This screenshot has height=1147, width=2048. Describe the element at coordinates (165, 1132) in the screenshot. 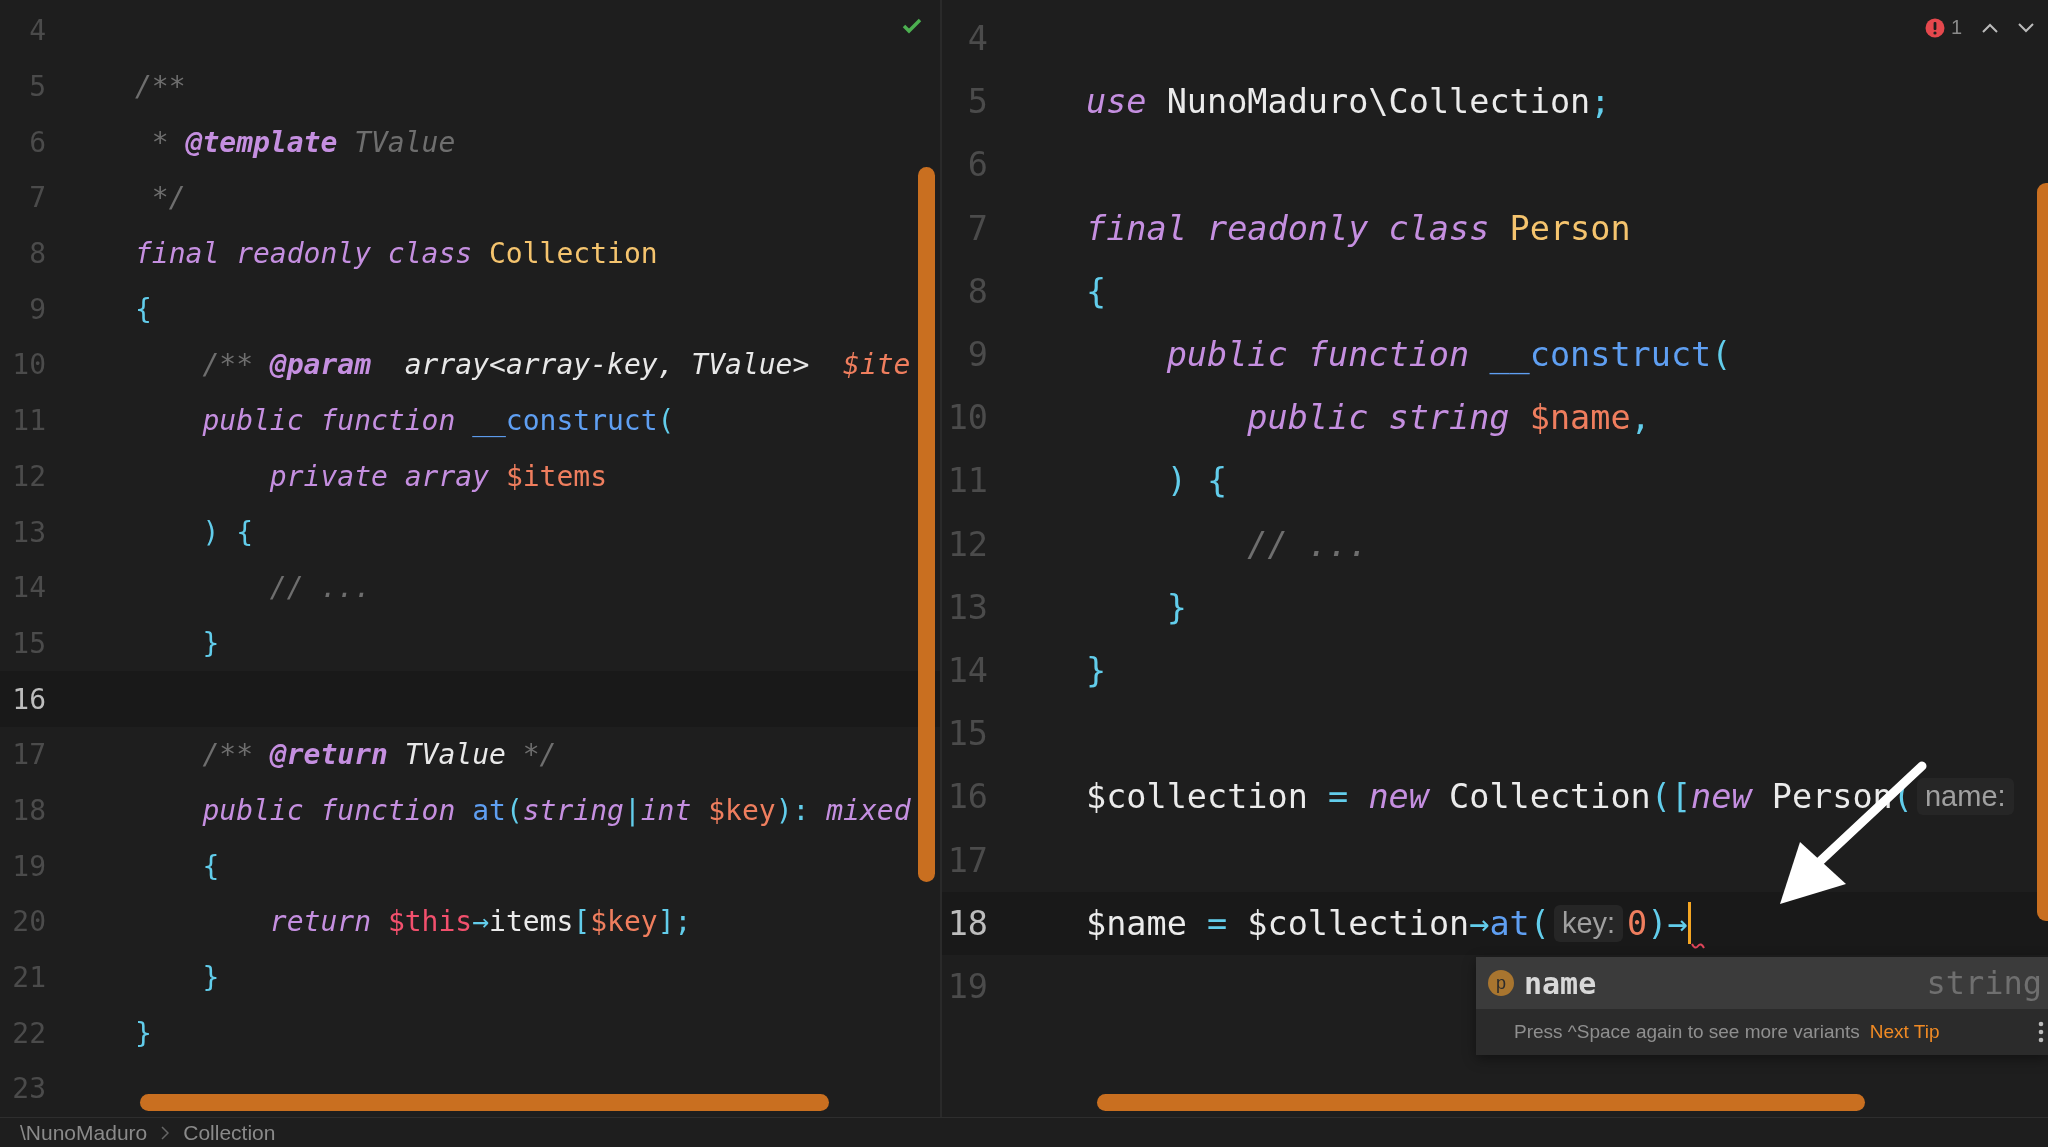

I see `chevron-right-icon` at that location.